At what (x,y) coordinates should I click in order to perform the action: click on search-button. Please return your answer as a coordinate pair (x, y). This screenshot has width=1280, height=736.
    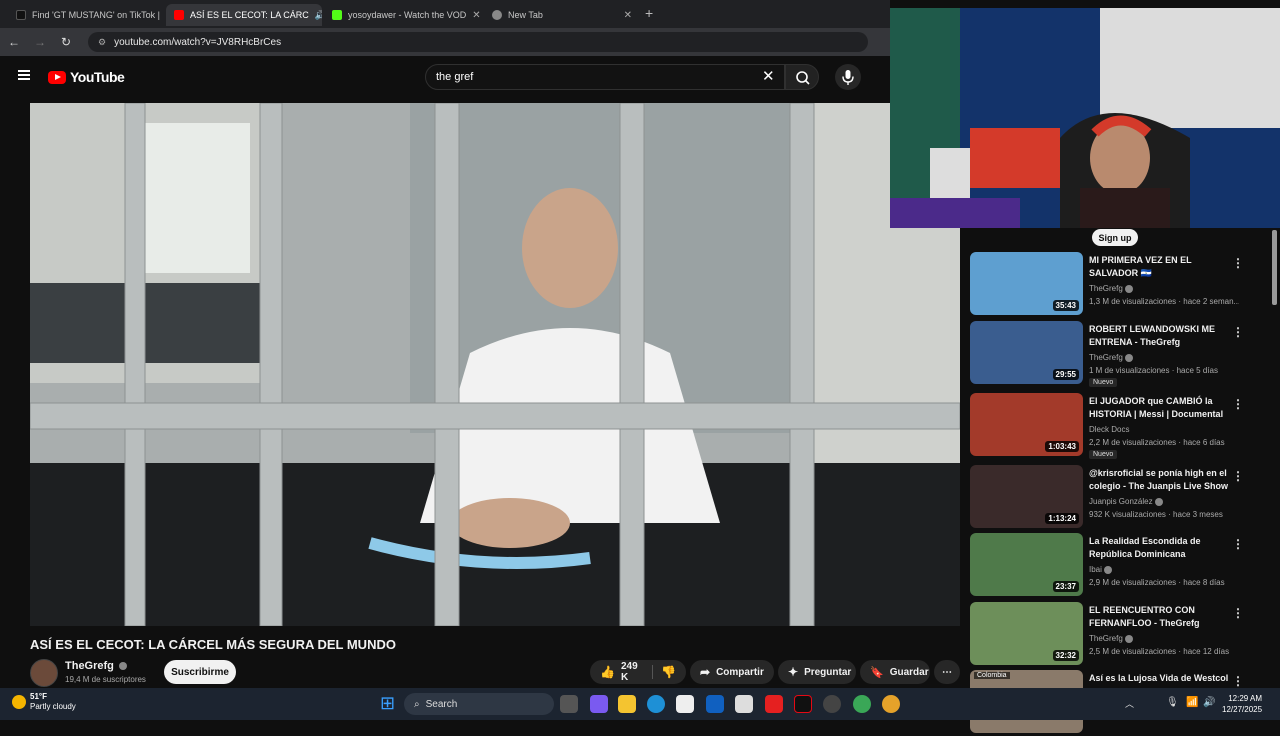
    Looking at the image, I should click on (802, 77).